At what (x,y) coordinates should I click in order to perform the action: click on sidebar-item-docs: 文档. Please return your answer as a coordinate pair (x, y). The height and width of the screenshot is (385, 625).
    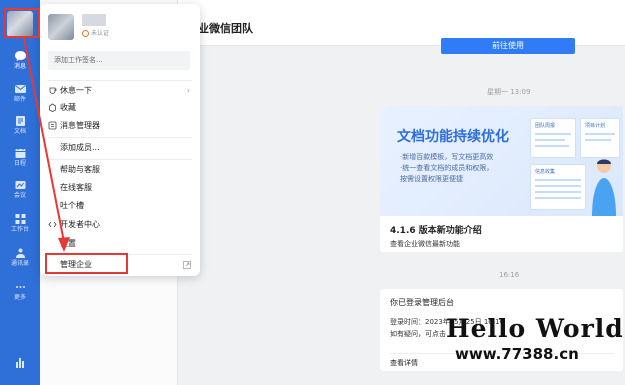
    Looking at the image, I should click on (20, 128).